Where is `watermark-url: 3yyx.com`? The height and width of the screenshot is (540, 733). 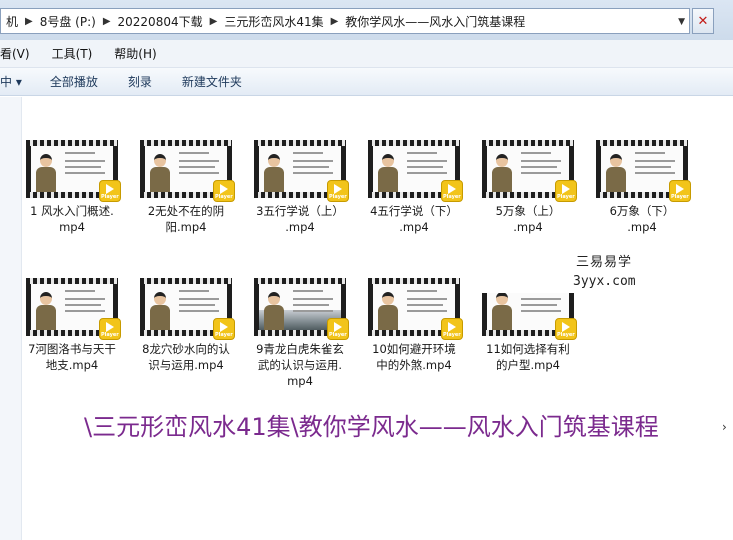
watermark-url: 3yyx.com is located at coordinates (604, 281).